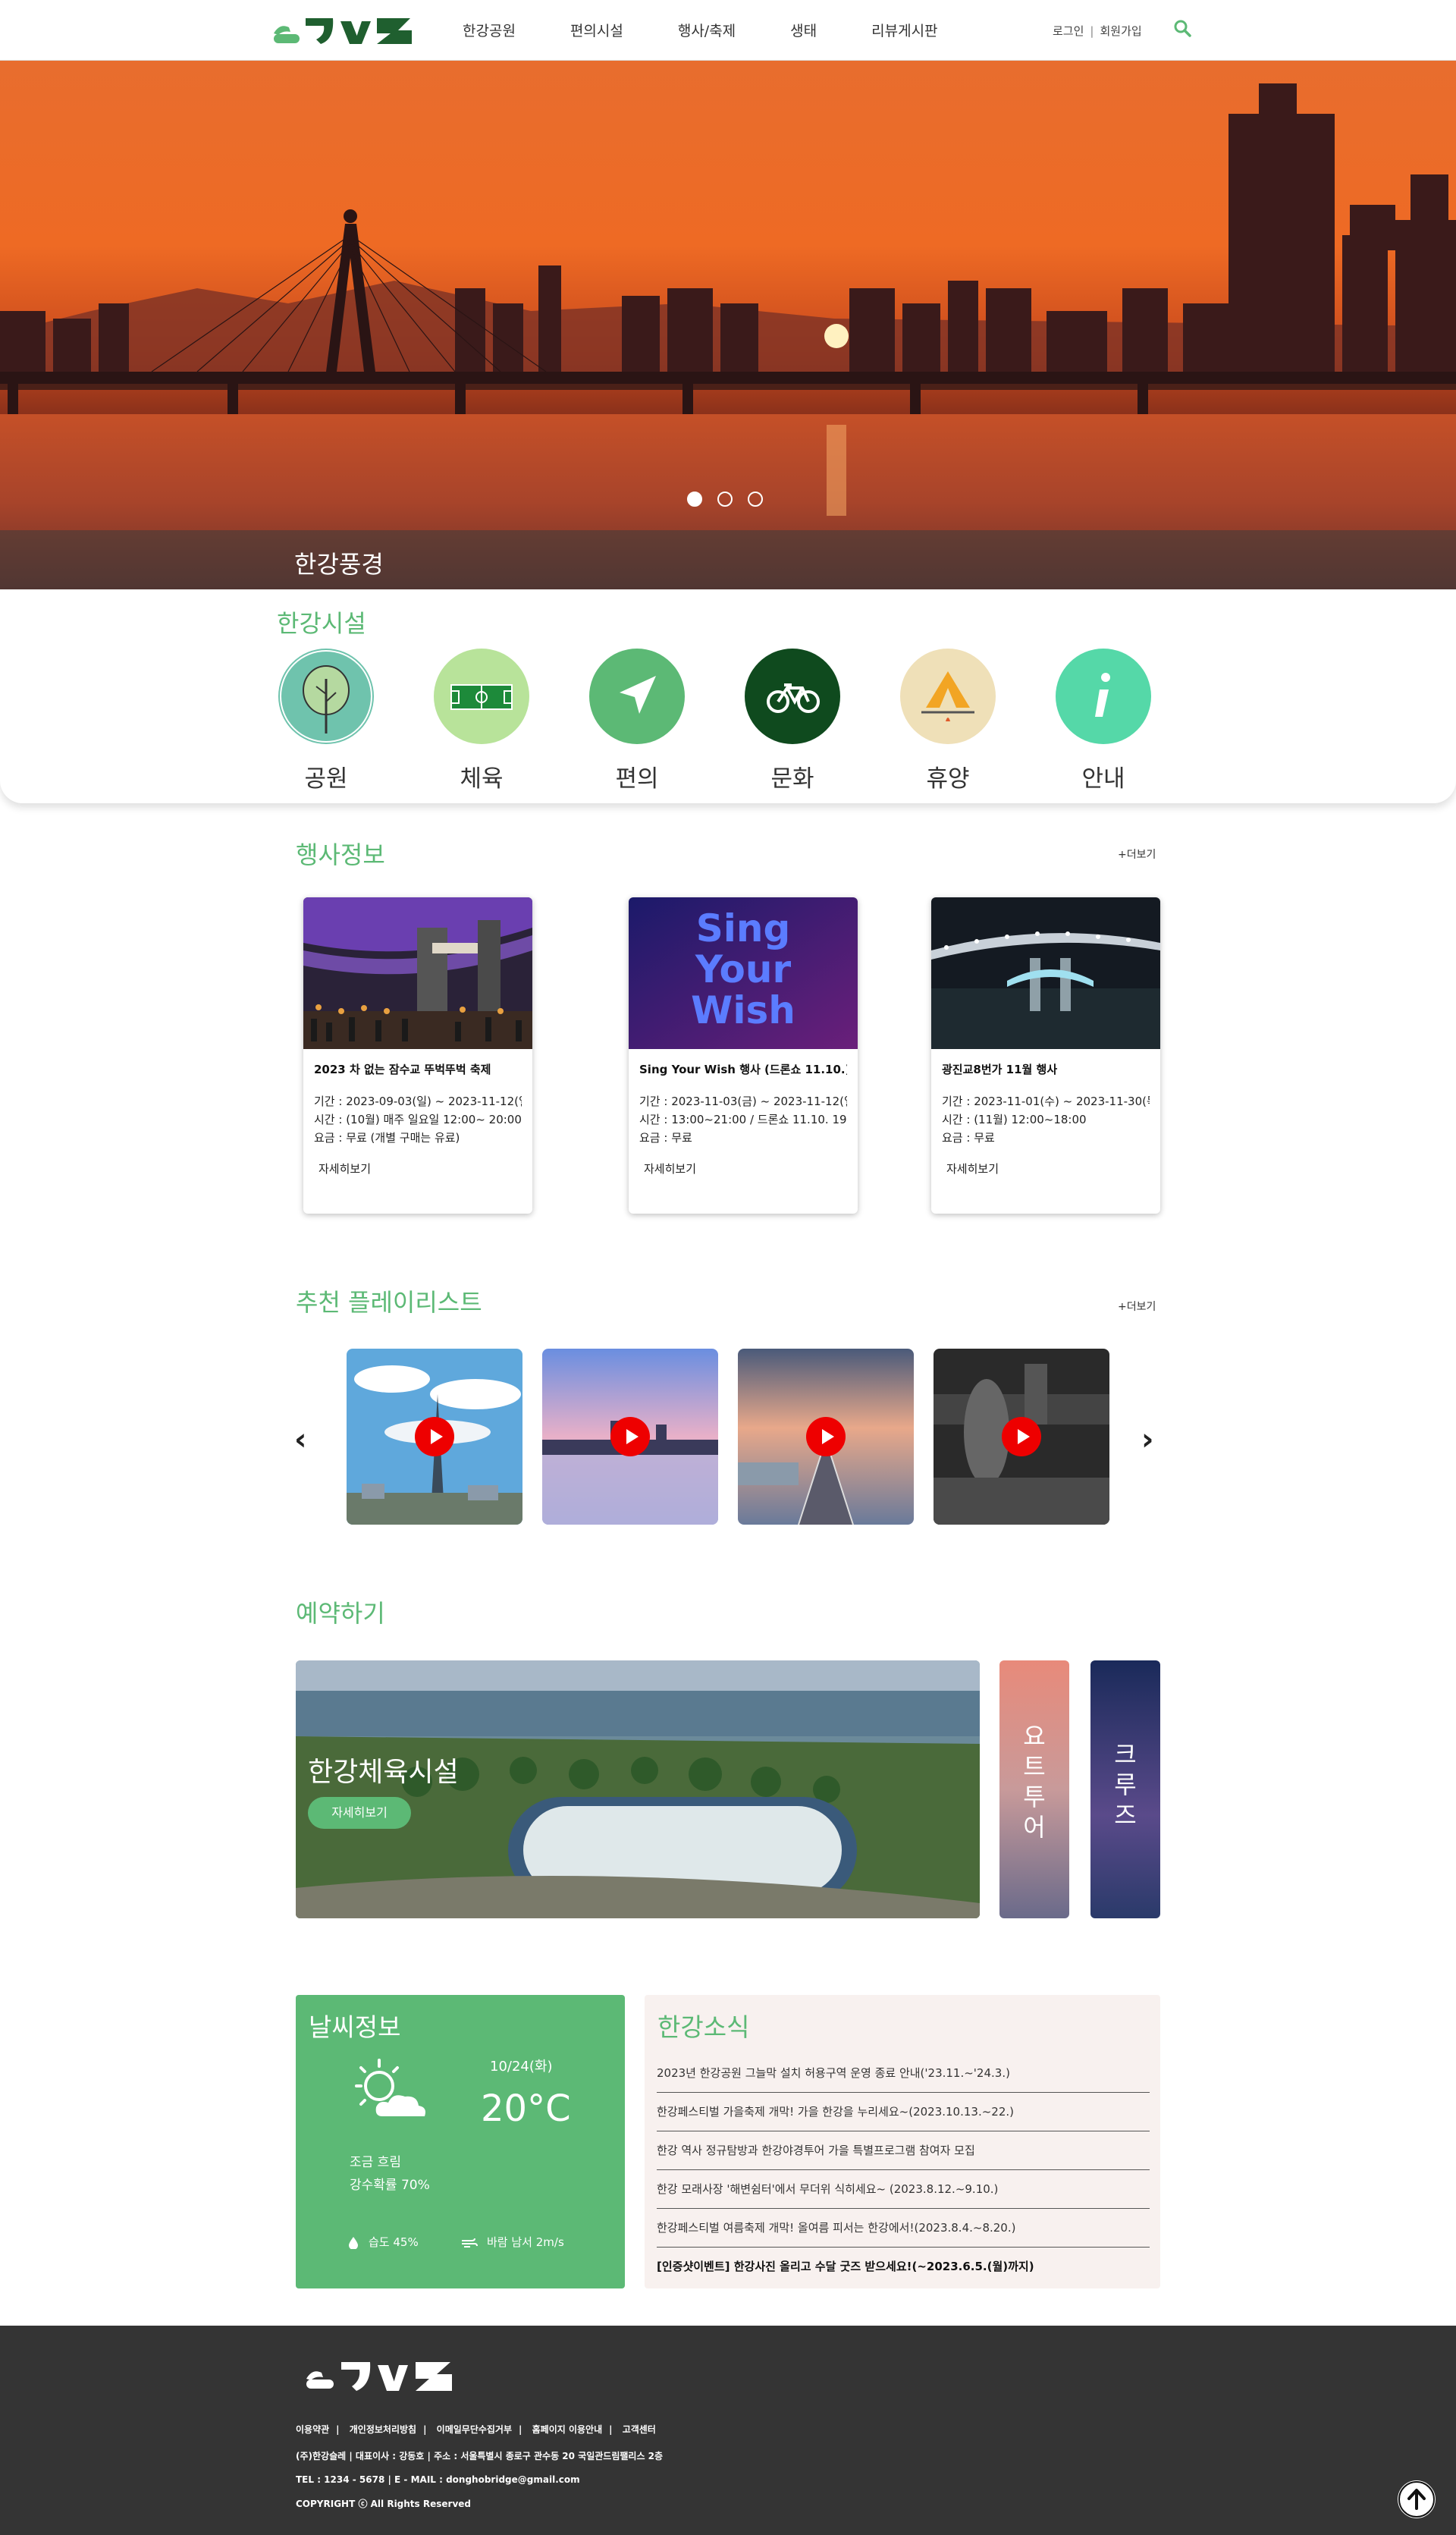 The image size is (1456, 2535). Describe the element at coordinates (904, 30) in the screenshot. I see `nav-item-reviews: 리뷰게시판` at that location.